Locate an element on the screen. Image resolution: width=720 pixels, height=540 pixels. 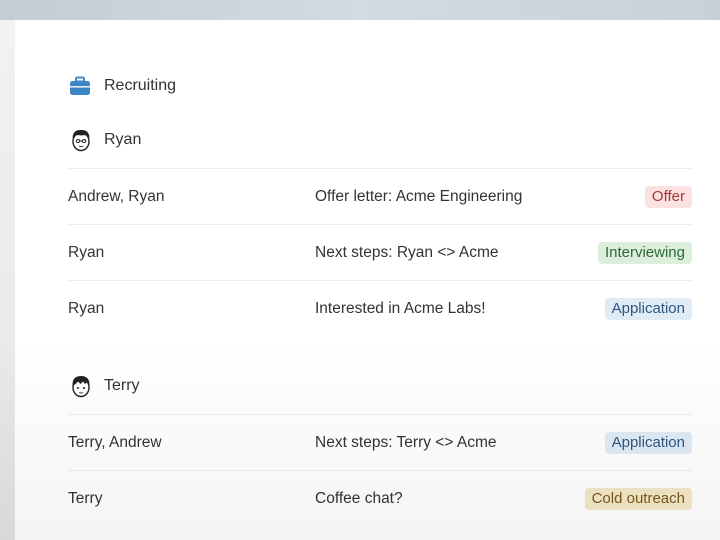
row-people: Andrew, Ryan is located at coordinates (116, 196).